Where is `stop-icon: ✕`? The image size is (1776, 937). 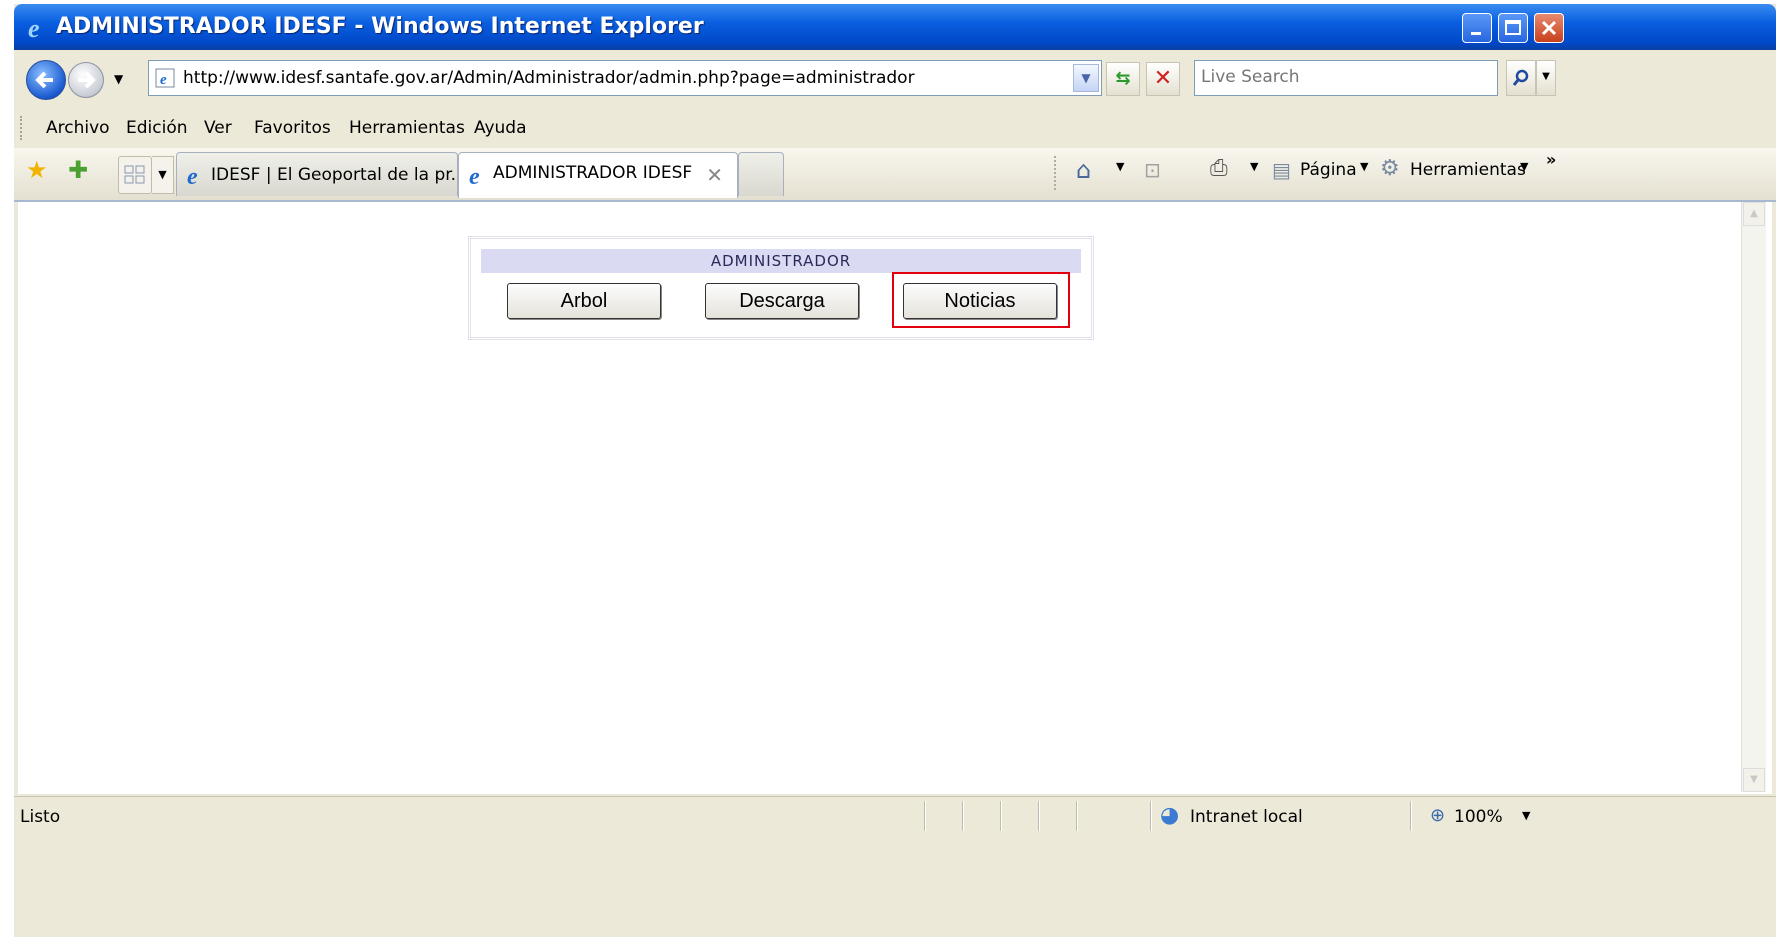
stop-icon: ✕ is located at coordinates (1163, 78).